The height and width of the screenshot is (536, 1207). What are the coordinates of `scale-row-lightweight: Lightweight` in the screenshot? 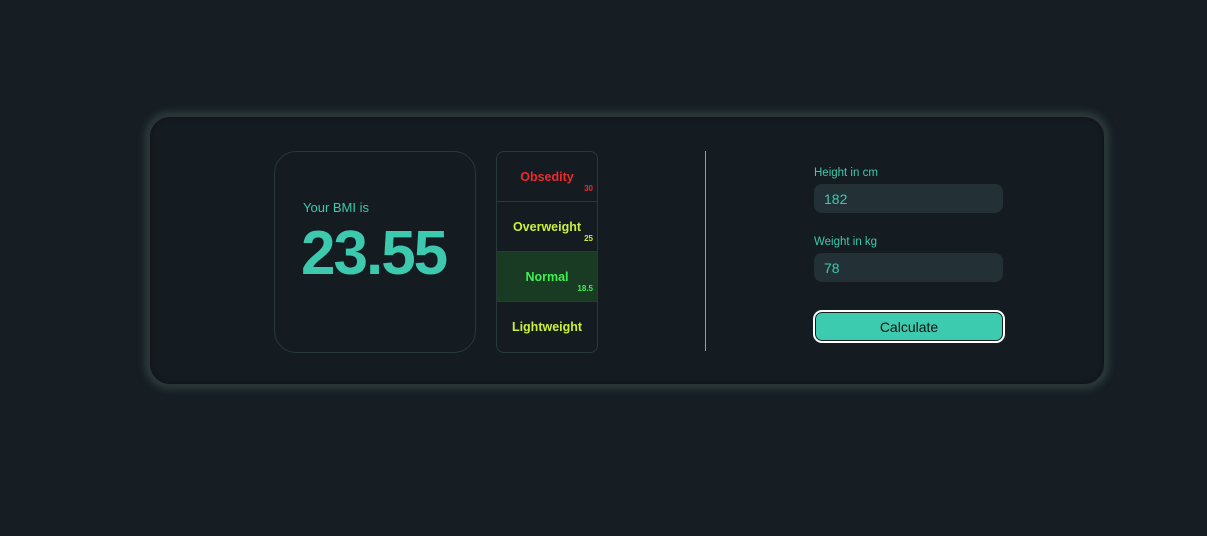 It's located at (547, 327).